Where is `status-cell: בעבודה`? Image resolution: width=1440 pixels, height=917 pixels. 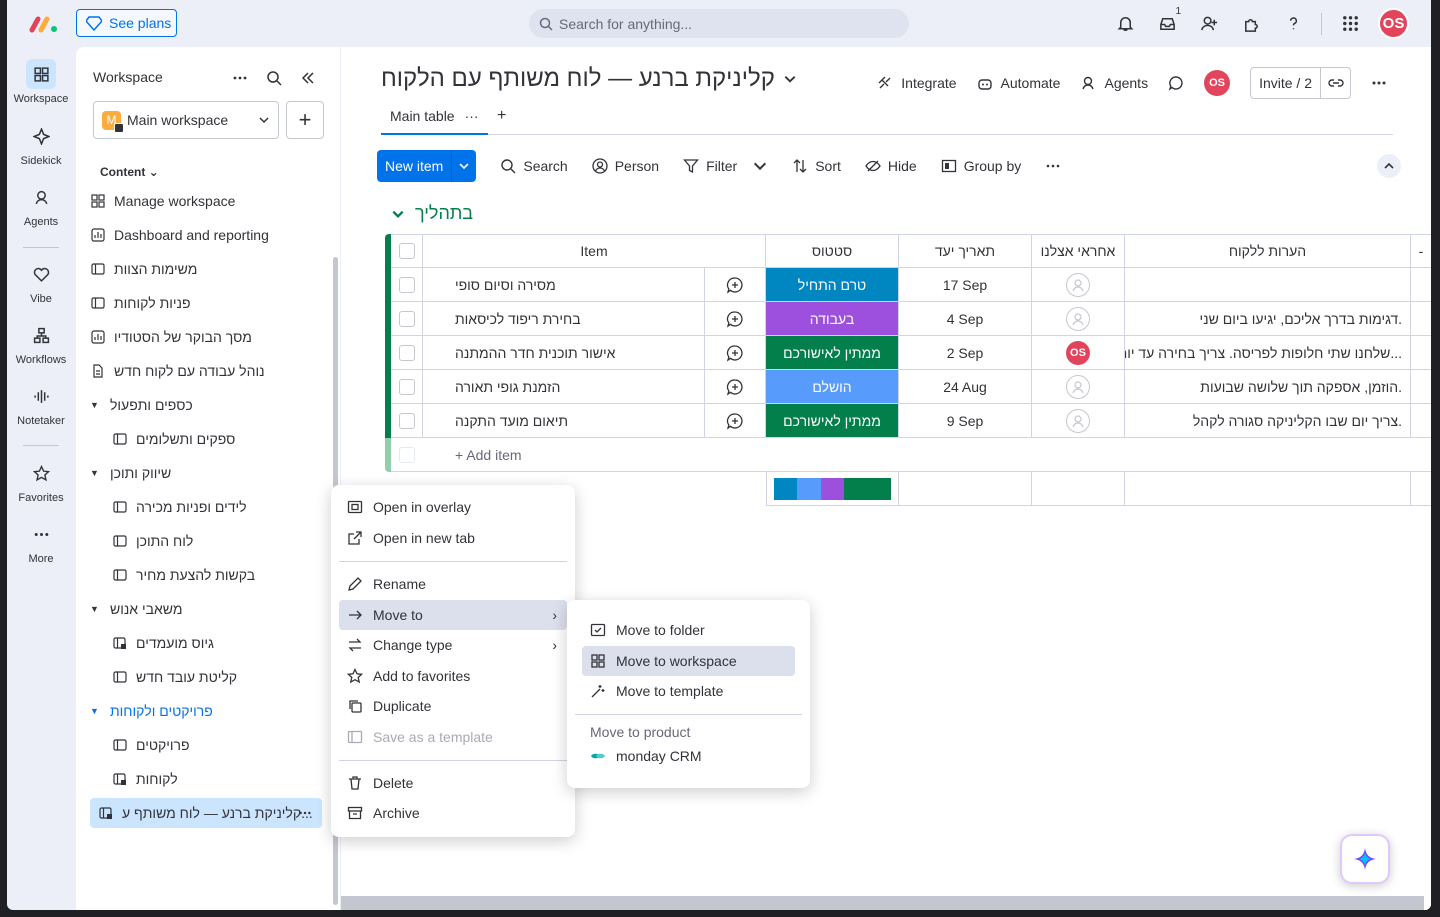 status-cell: בעבודה is located at coordinates (832, 319).